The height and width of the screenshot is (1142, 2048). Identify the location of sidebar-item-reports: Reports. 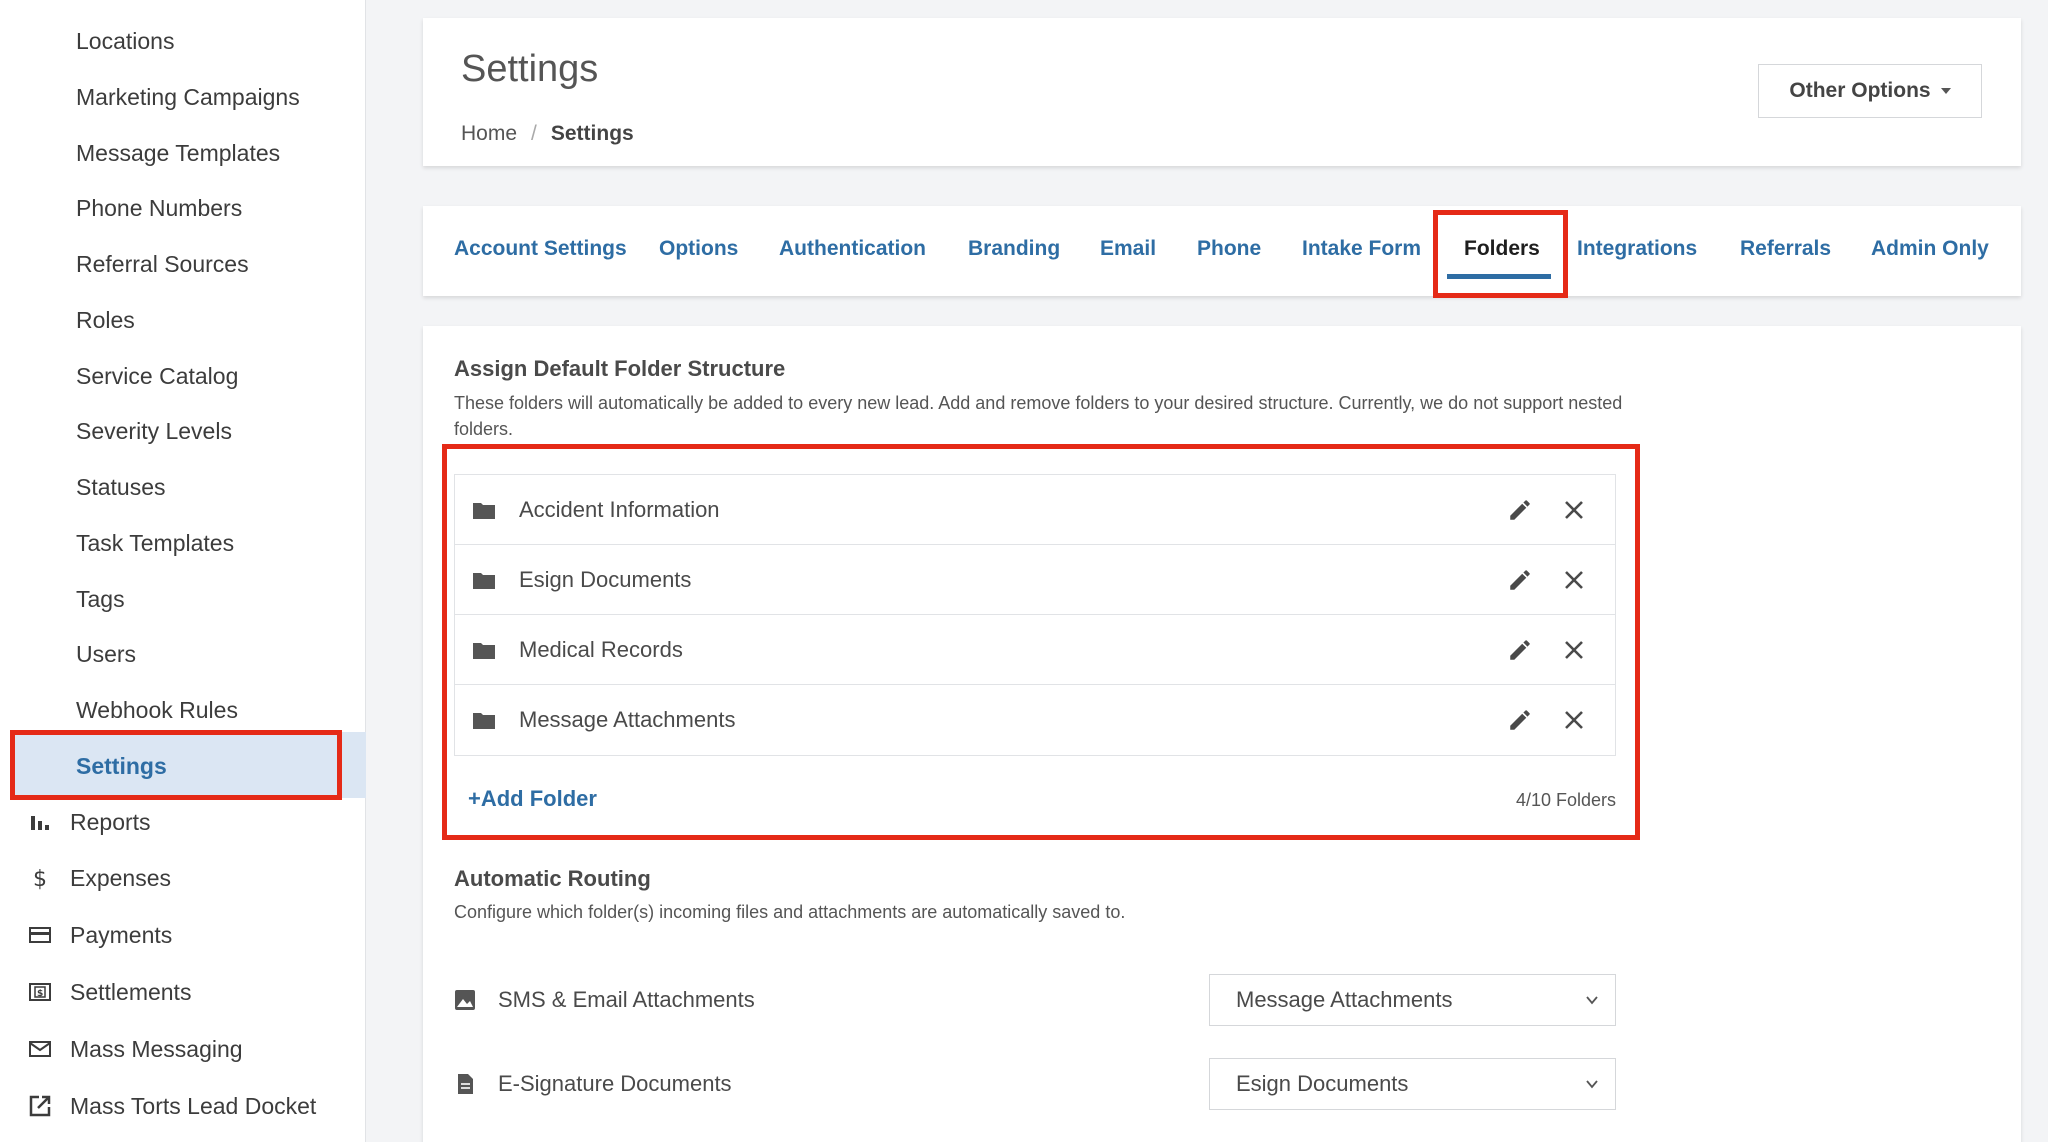
(89, 822).